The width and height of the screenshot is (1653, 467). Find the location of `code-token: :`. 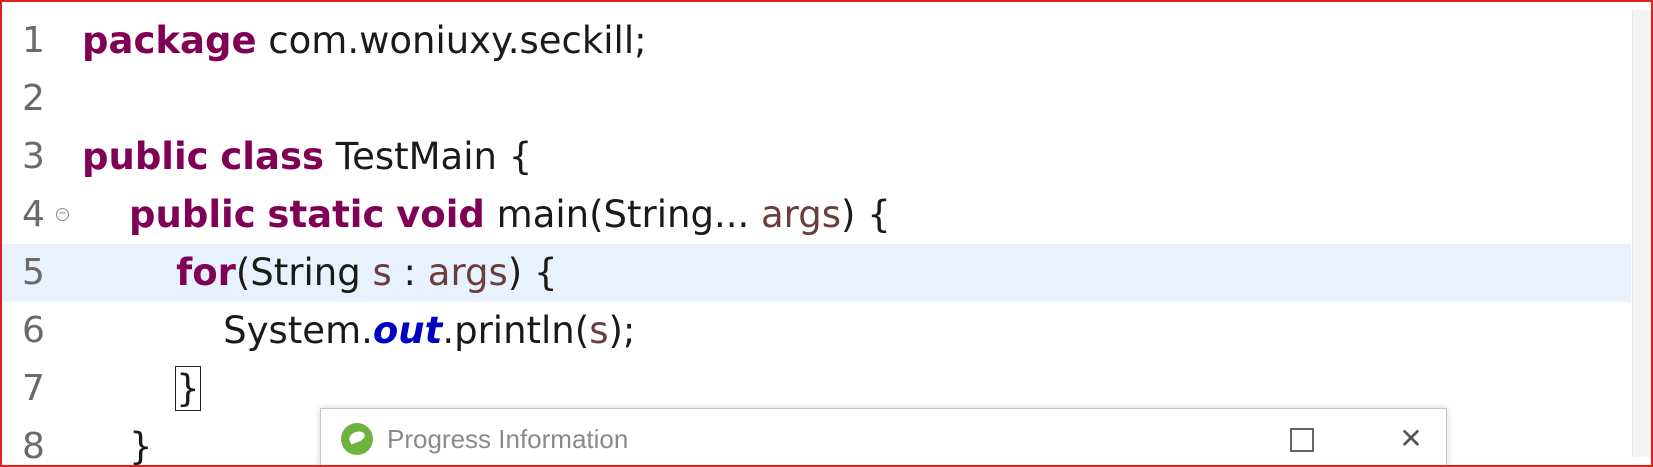

code-token: : is located at coordinates (409, 272).